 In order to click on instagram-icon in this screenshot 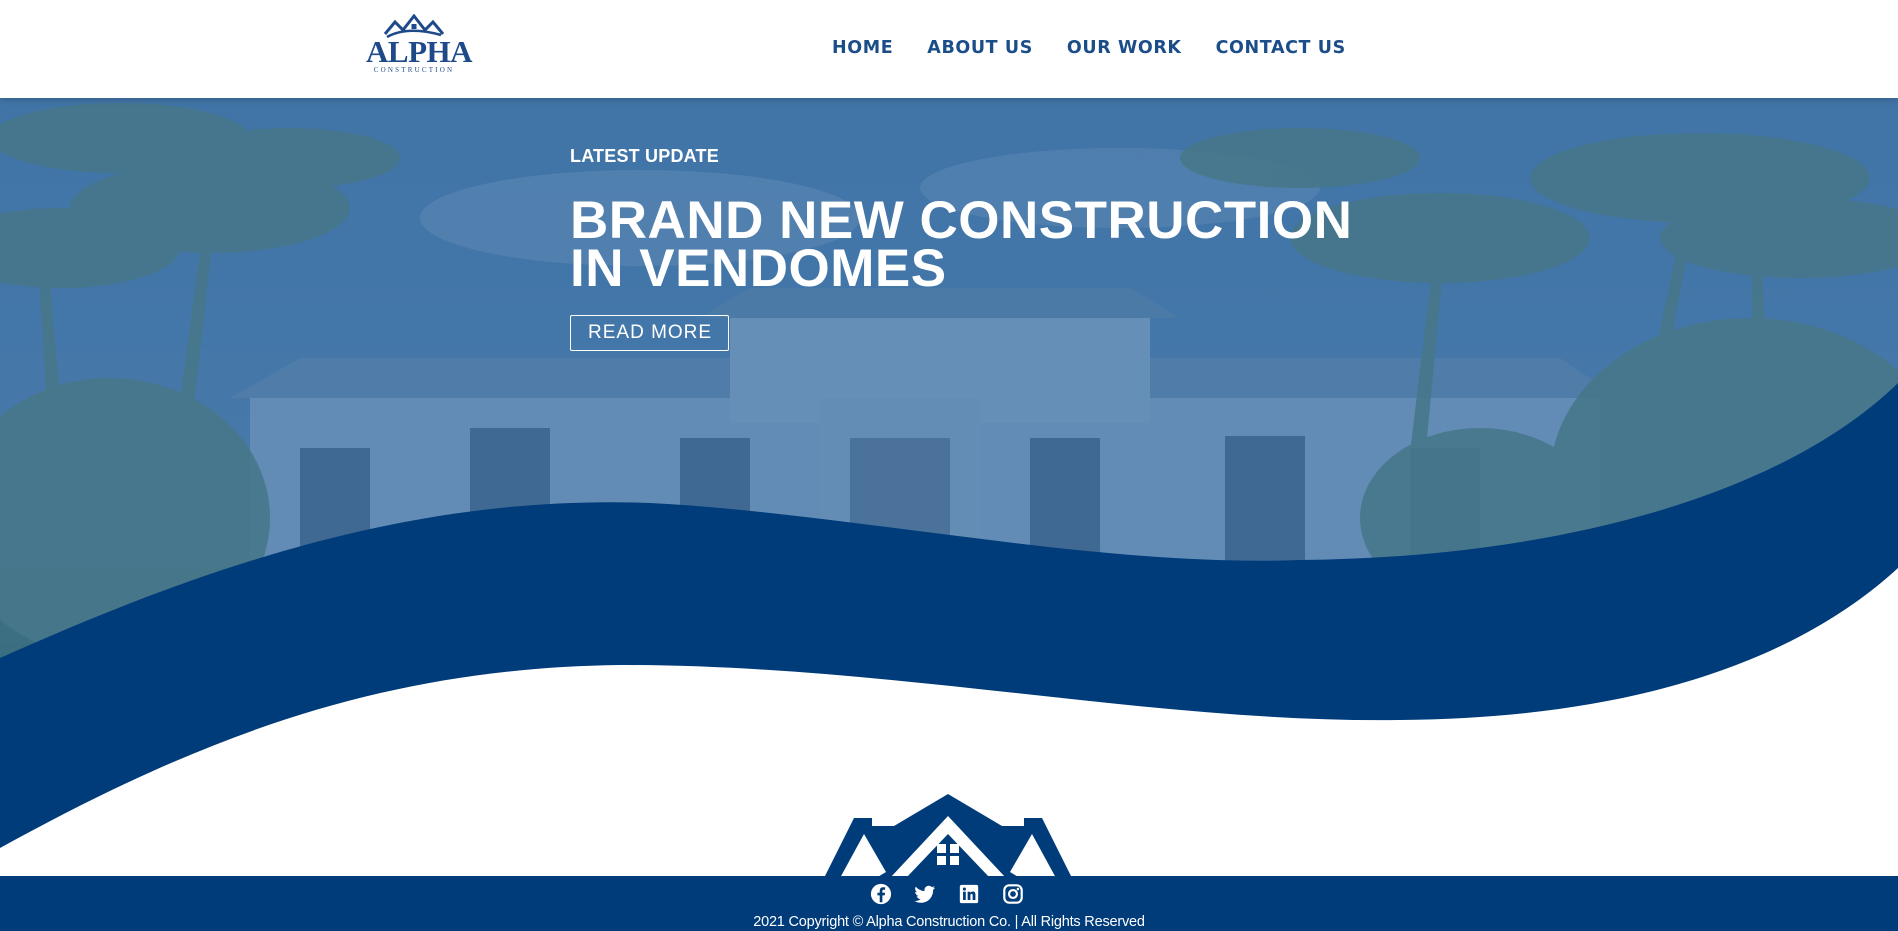, I will do `click(1013, 894)`.